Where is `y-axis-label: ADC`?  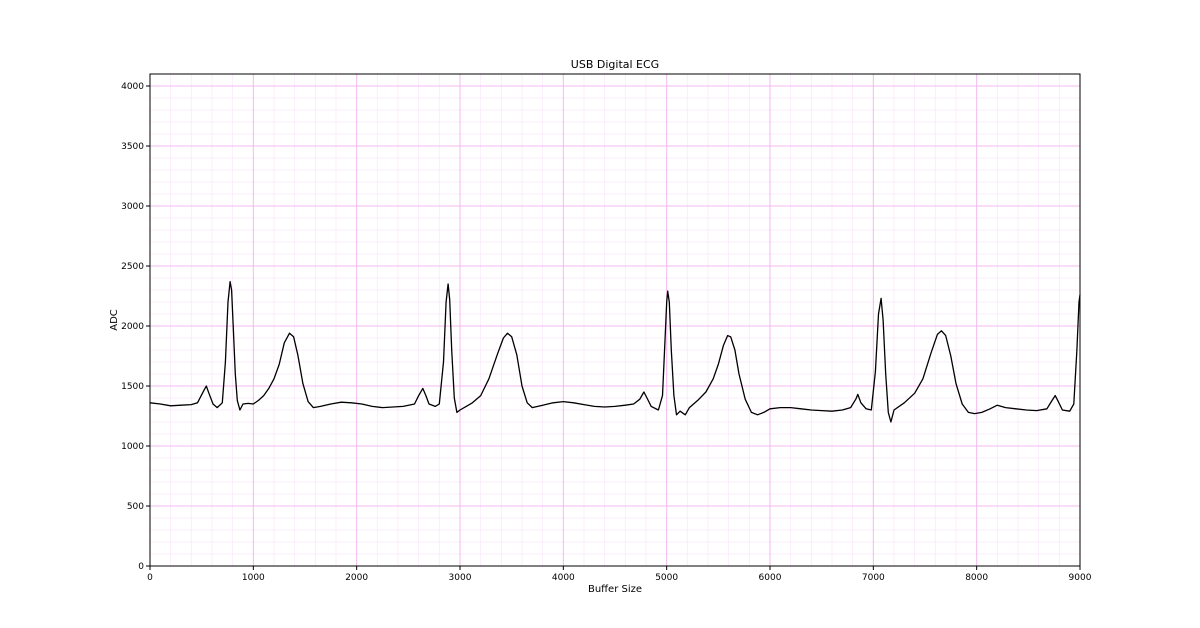
y-axis-label: ADC is located at coordinates (114, 320).